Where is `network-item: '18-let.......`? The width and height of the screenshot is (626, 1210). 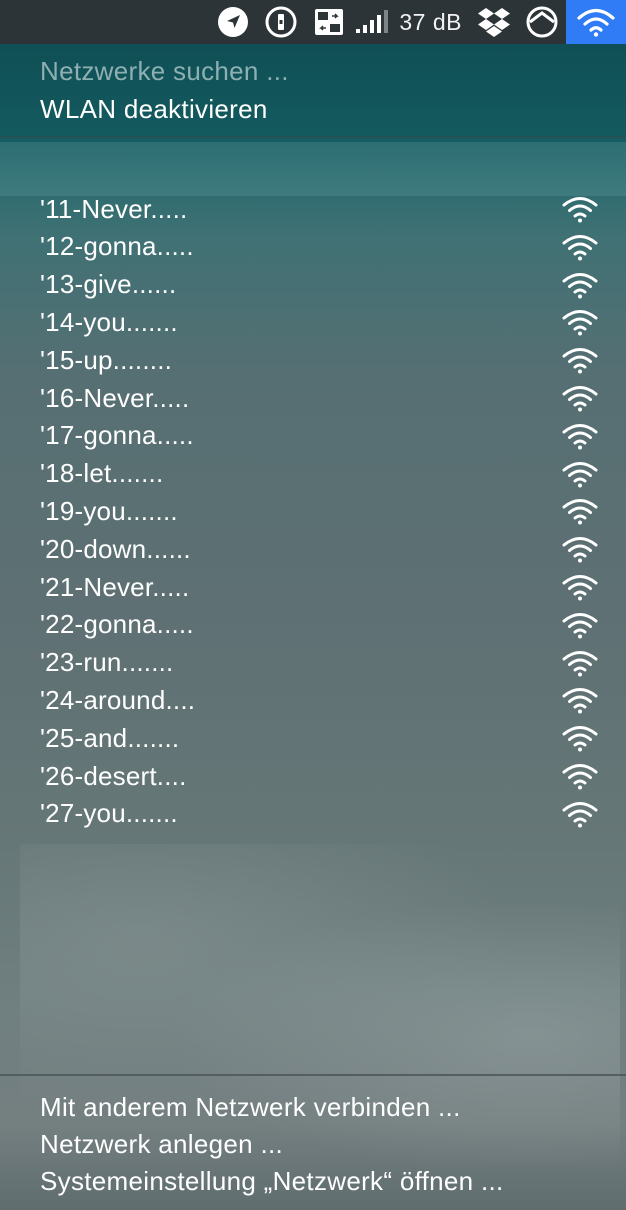 network-item: '18-let....... is located at coordinates (313, 474).